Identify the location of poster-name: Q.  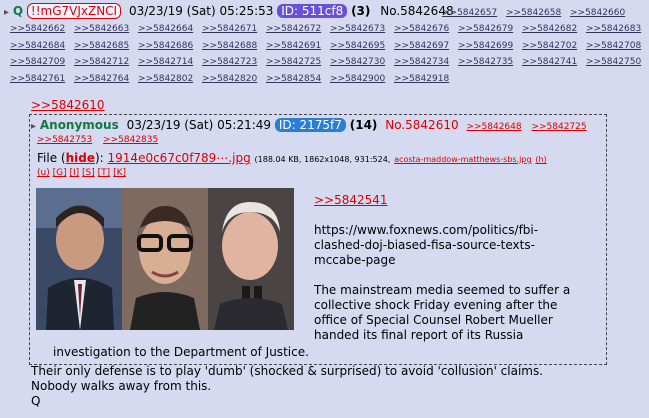
(18, 11).